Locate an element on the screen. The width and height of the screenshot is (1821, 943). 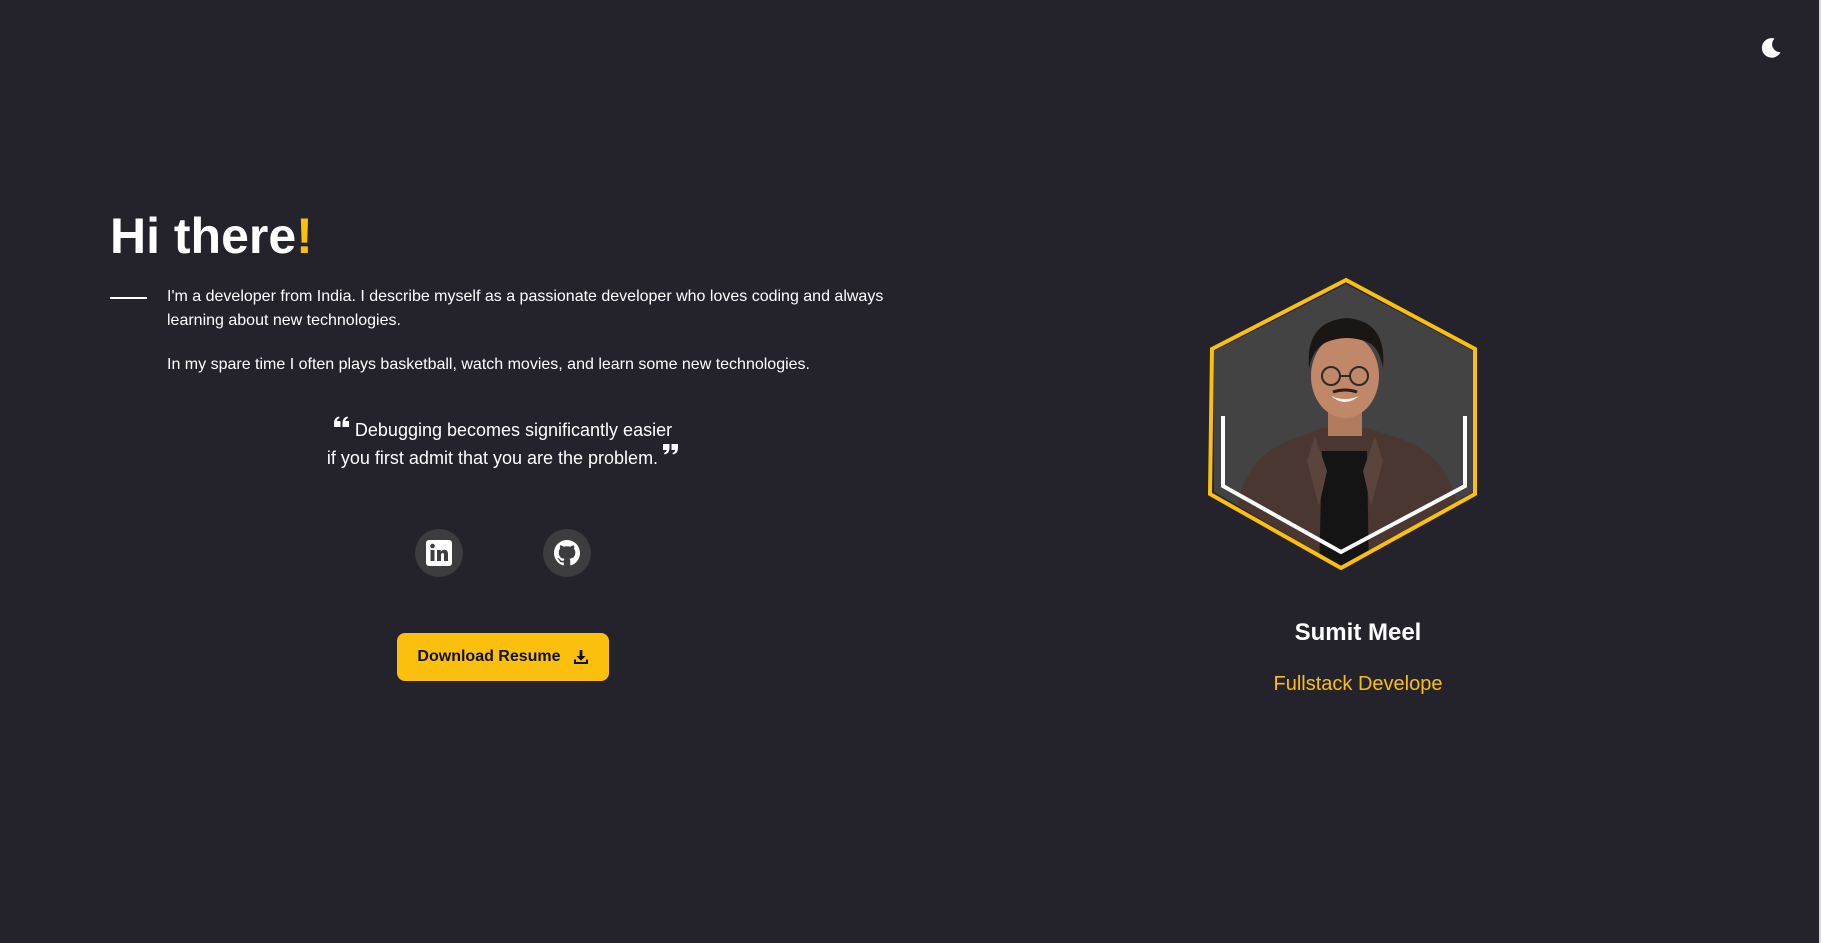
github-link is located at coordinates (567, 553).